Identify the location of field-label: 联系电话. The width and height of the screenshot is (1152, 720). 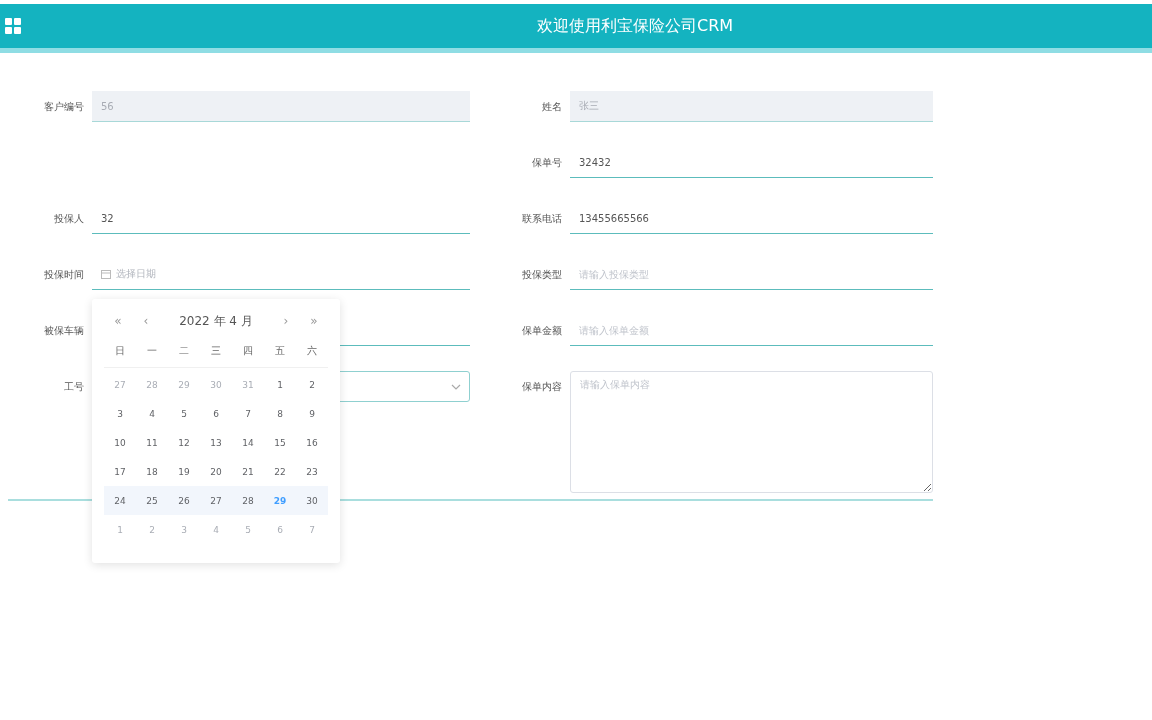
(542, 219).